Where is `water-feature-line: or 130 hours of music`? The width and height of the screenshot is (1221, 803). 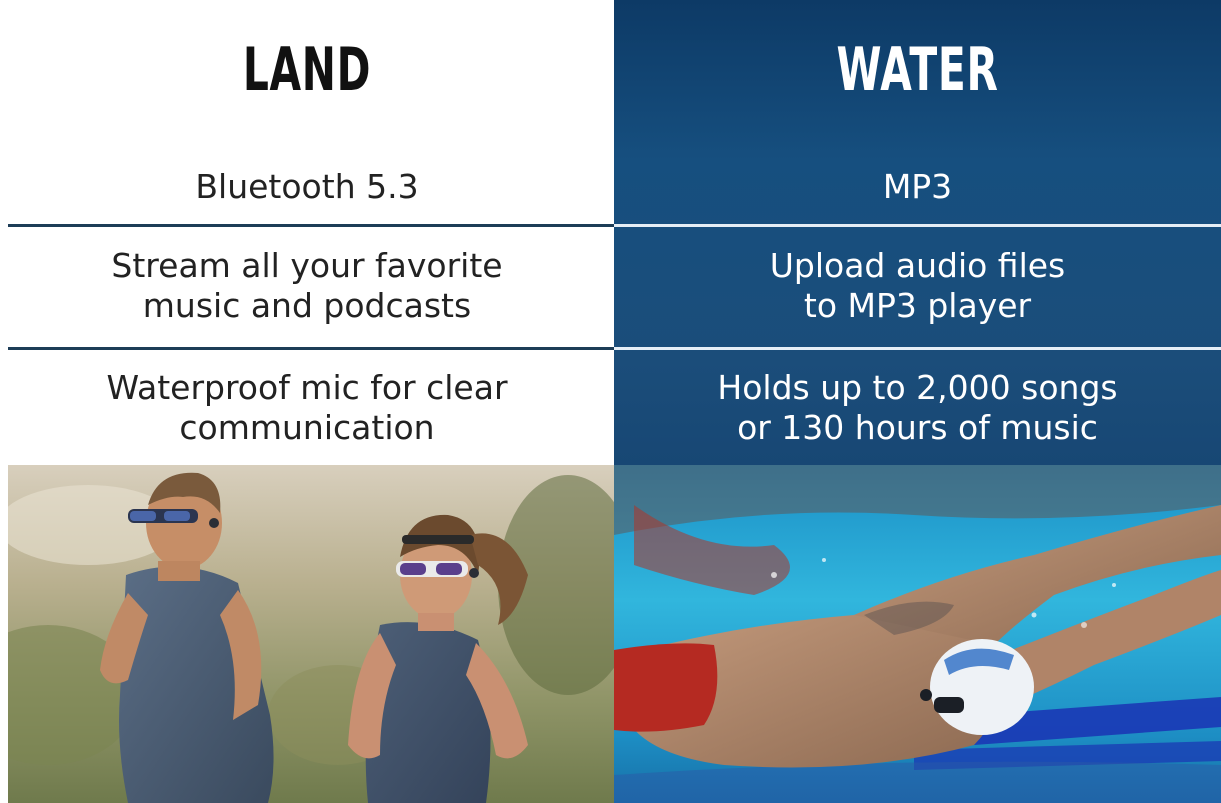 water-feature-line: or 130 hours of music is located at coordinates (917, 427).